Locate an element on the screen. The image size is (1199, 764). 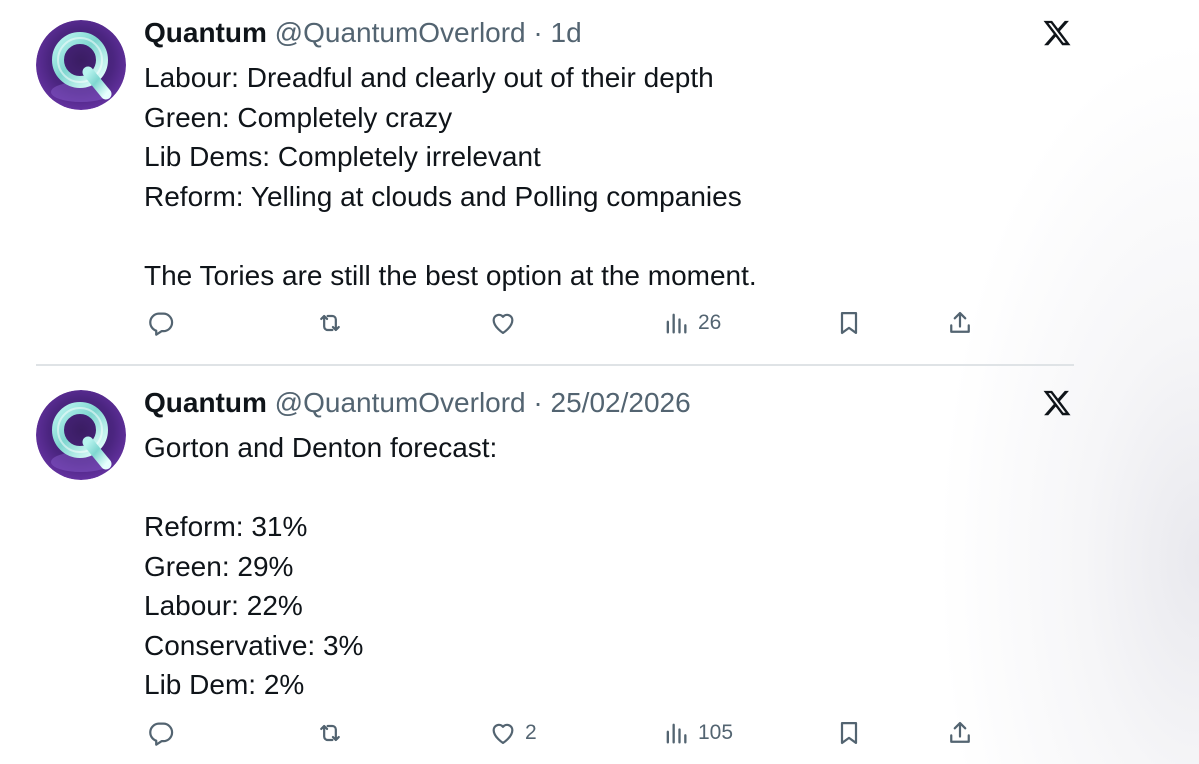
tweet-divider is located at coordinates (555, 365).